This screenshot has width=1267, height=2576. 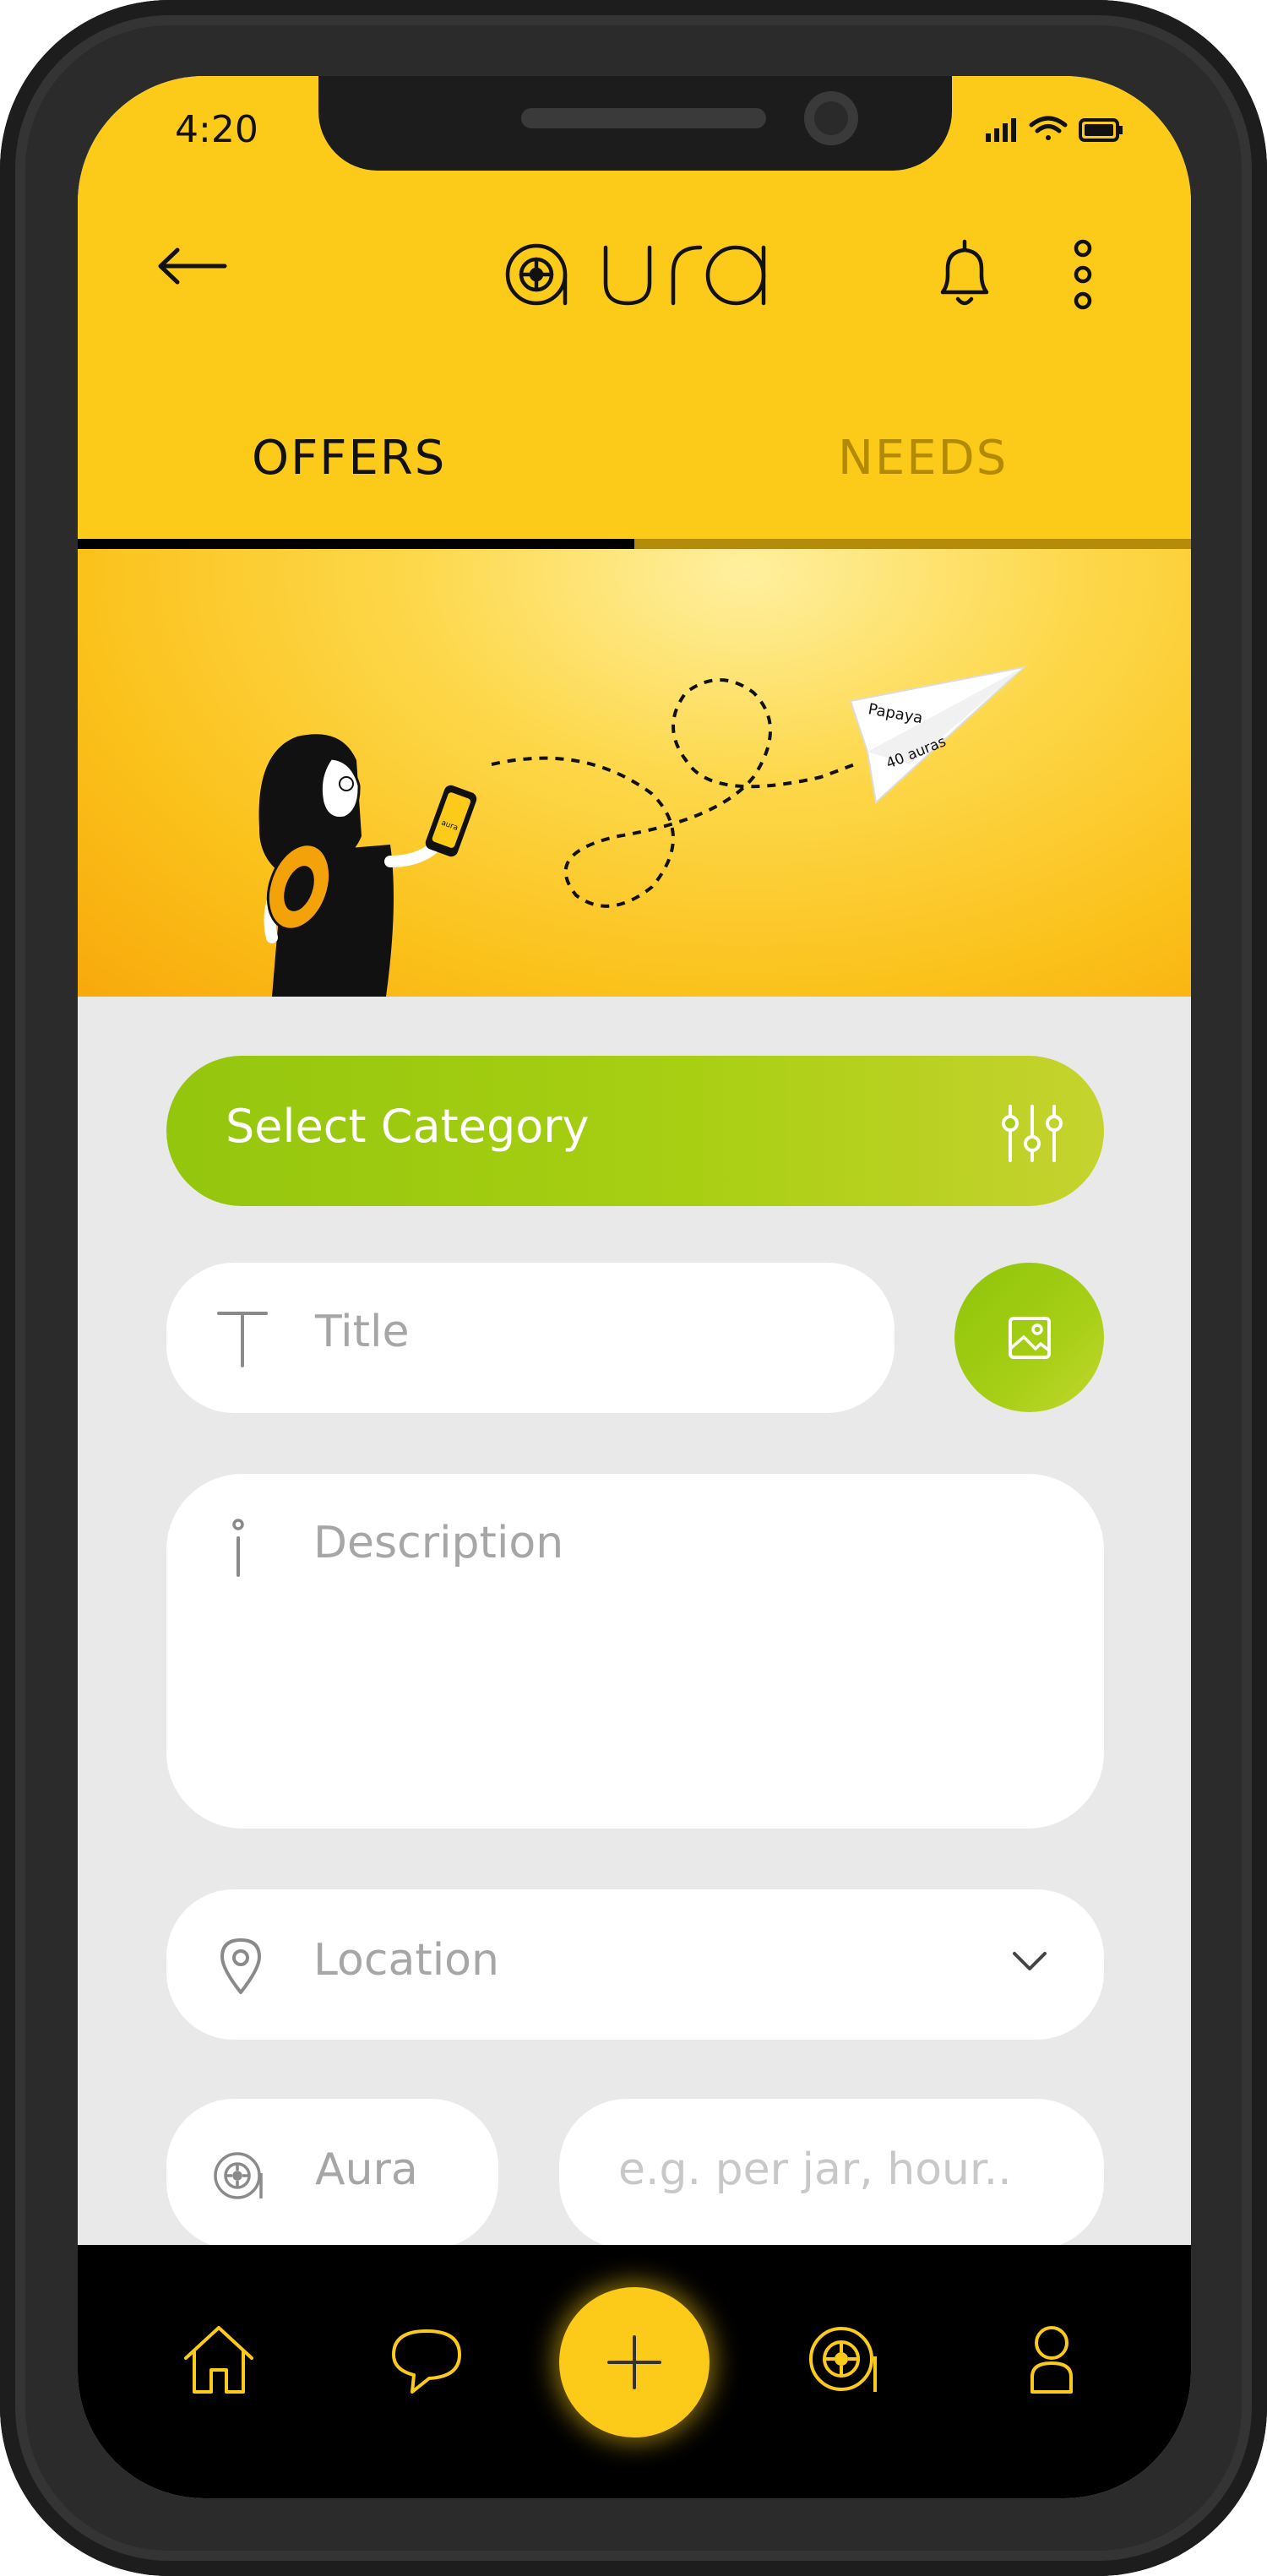 What do you see at coordinates (1083, 274) in the screenshot?
I see `more-vertical-icon` at bounding box center [1083, 274].